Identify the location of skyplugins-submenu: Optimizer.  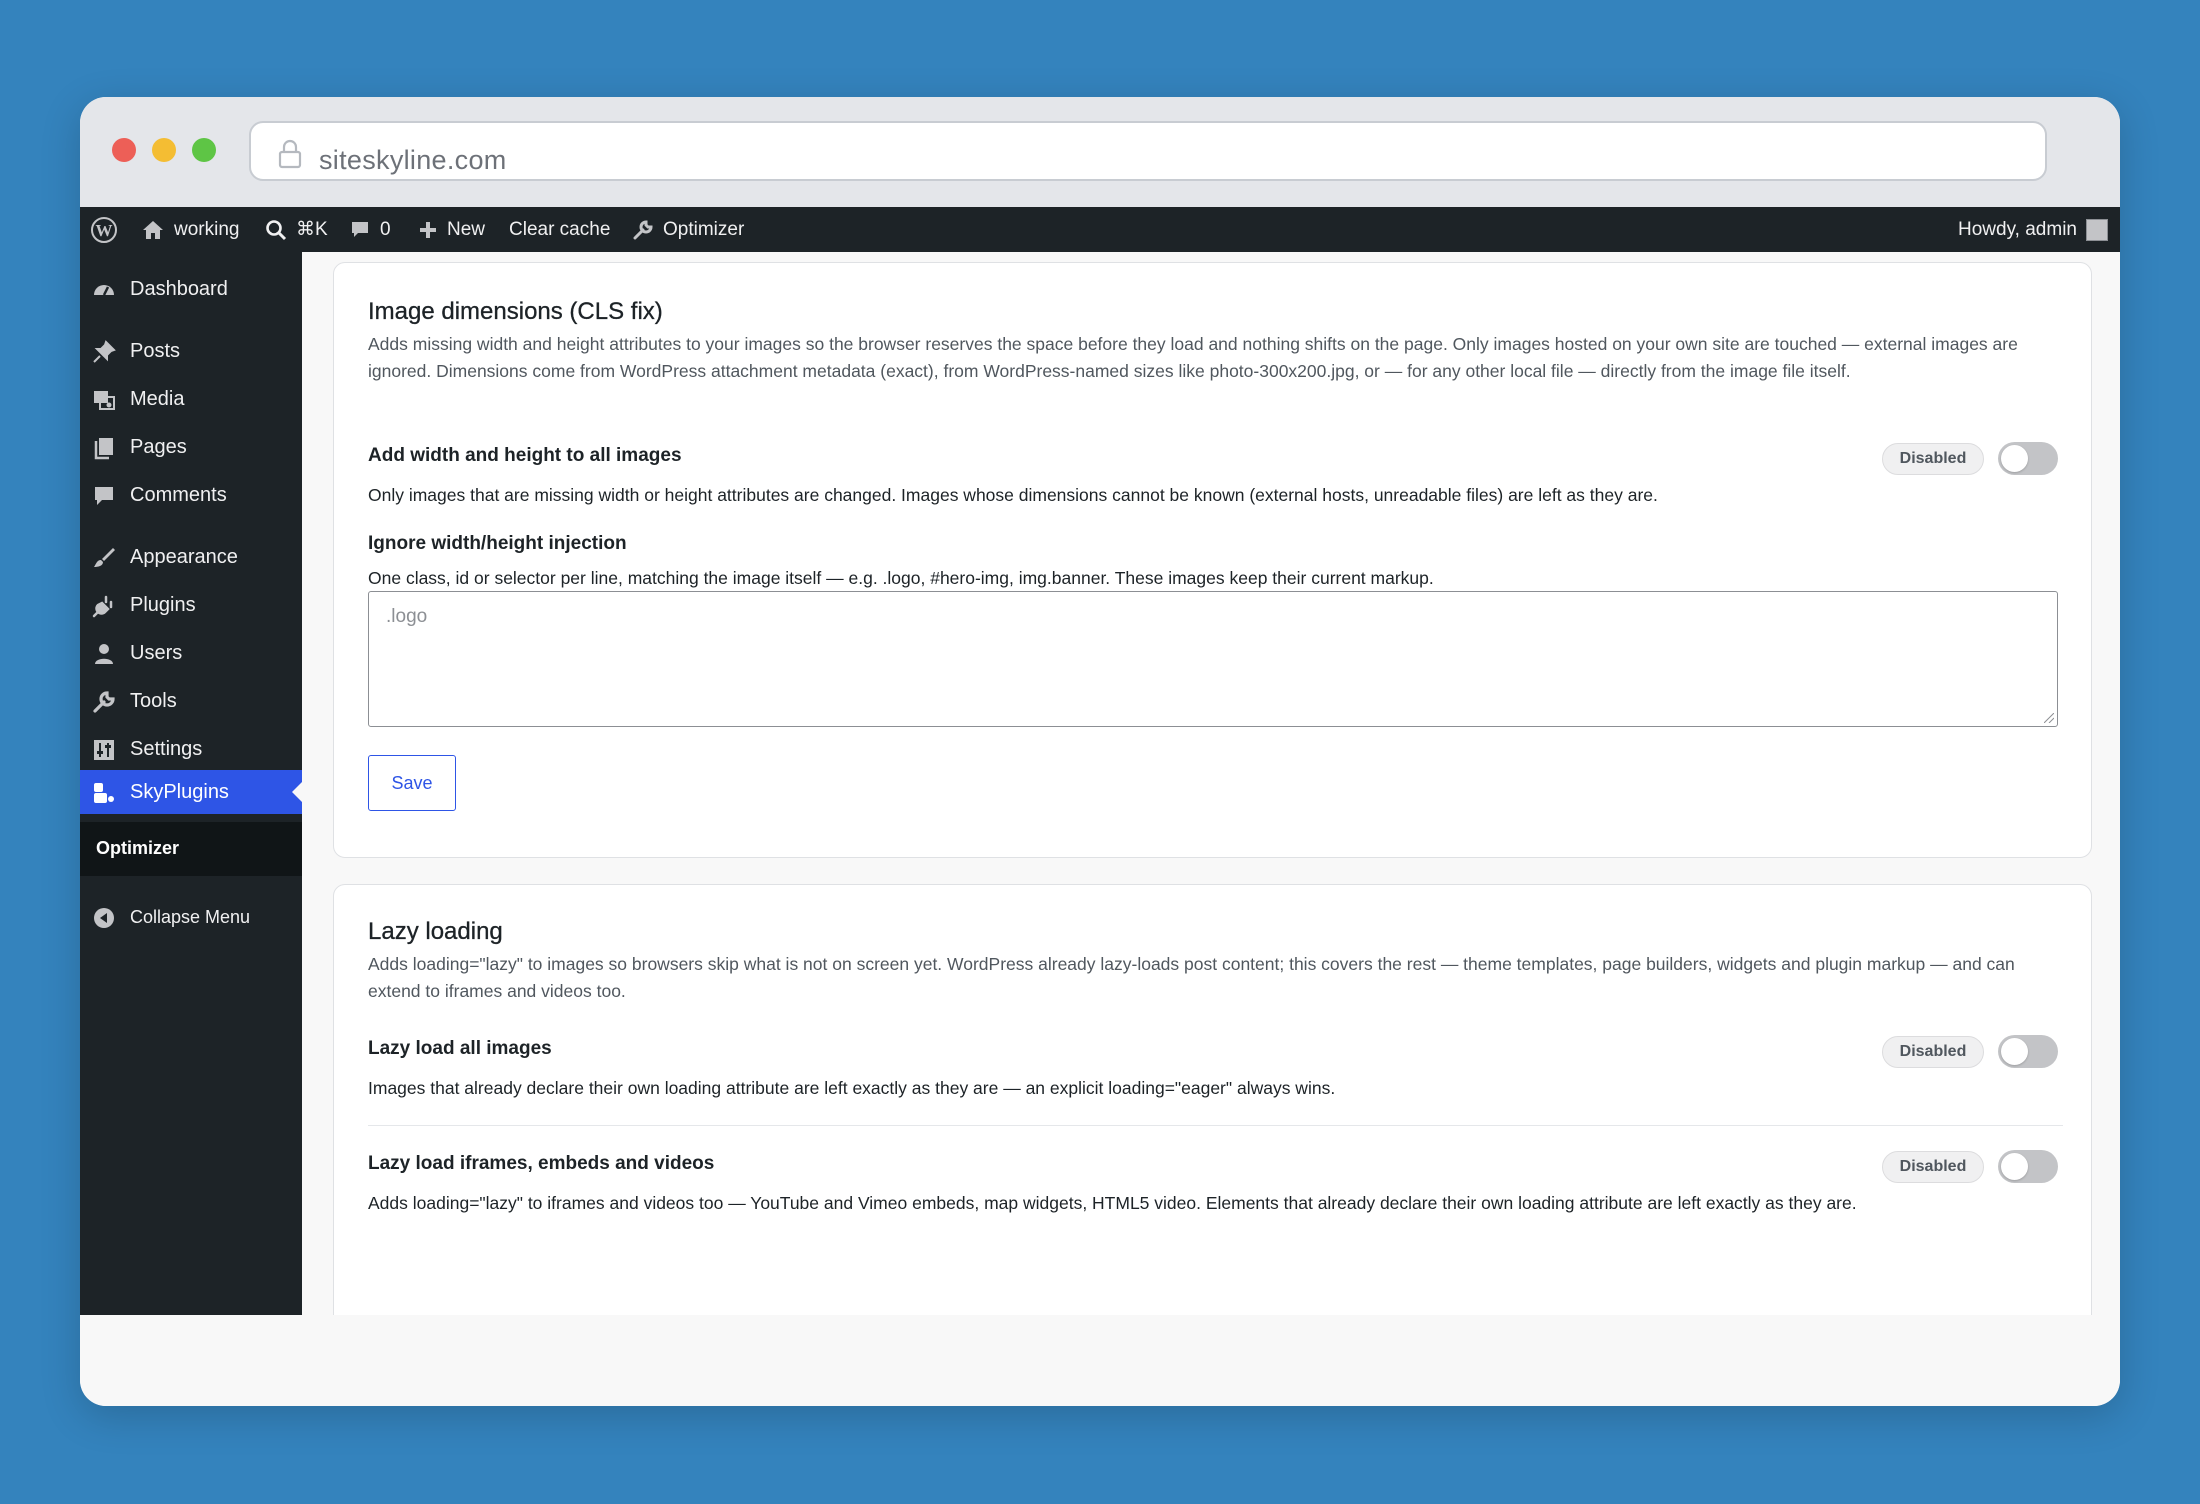
(191, 849).